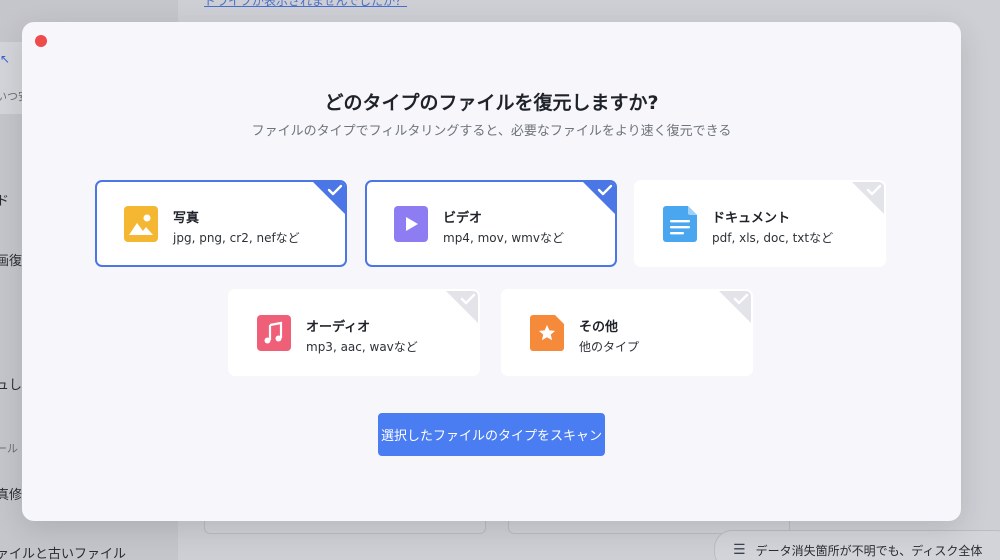 The image size is (1000, 560). I want to click on dialog-subtitle: ファイルのタイプでフィルタリングすると、必要なファイルをより速く復元できる, so click(491, 131).